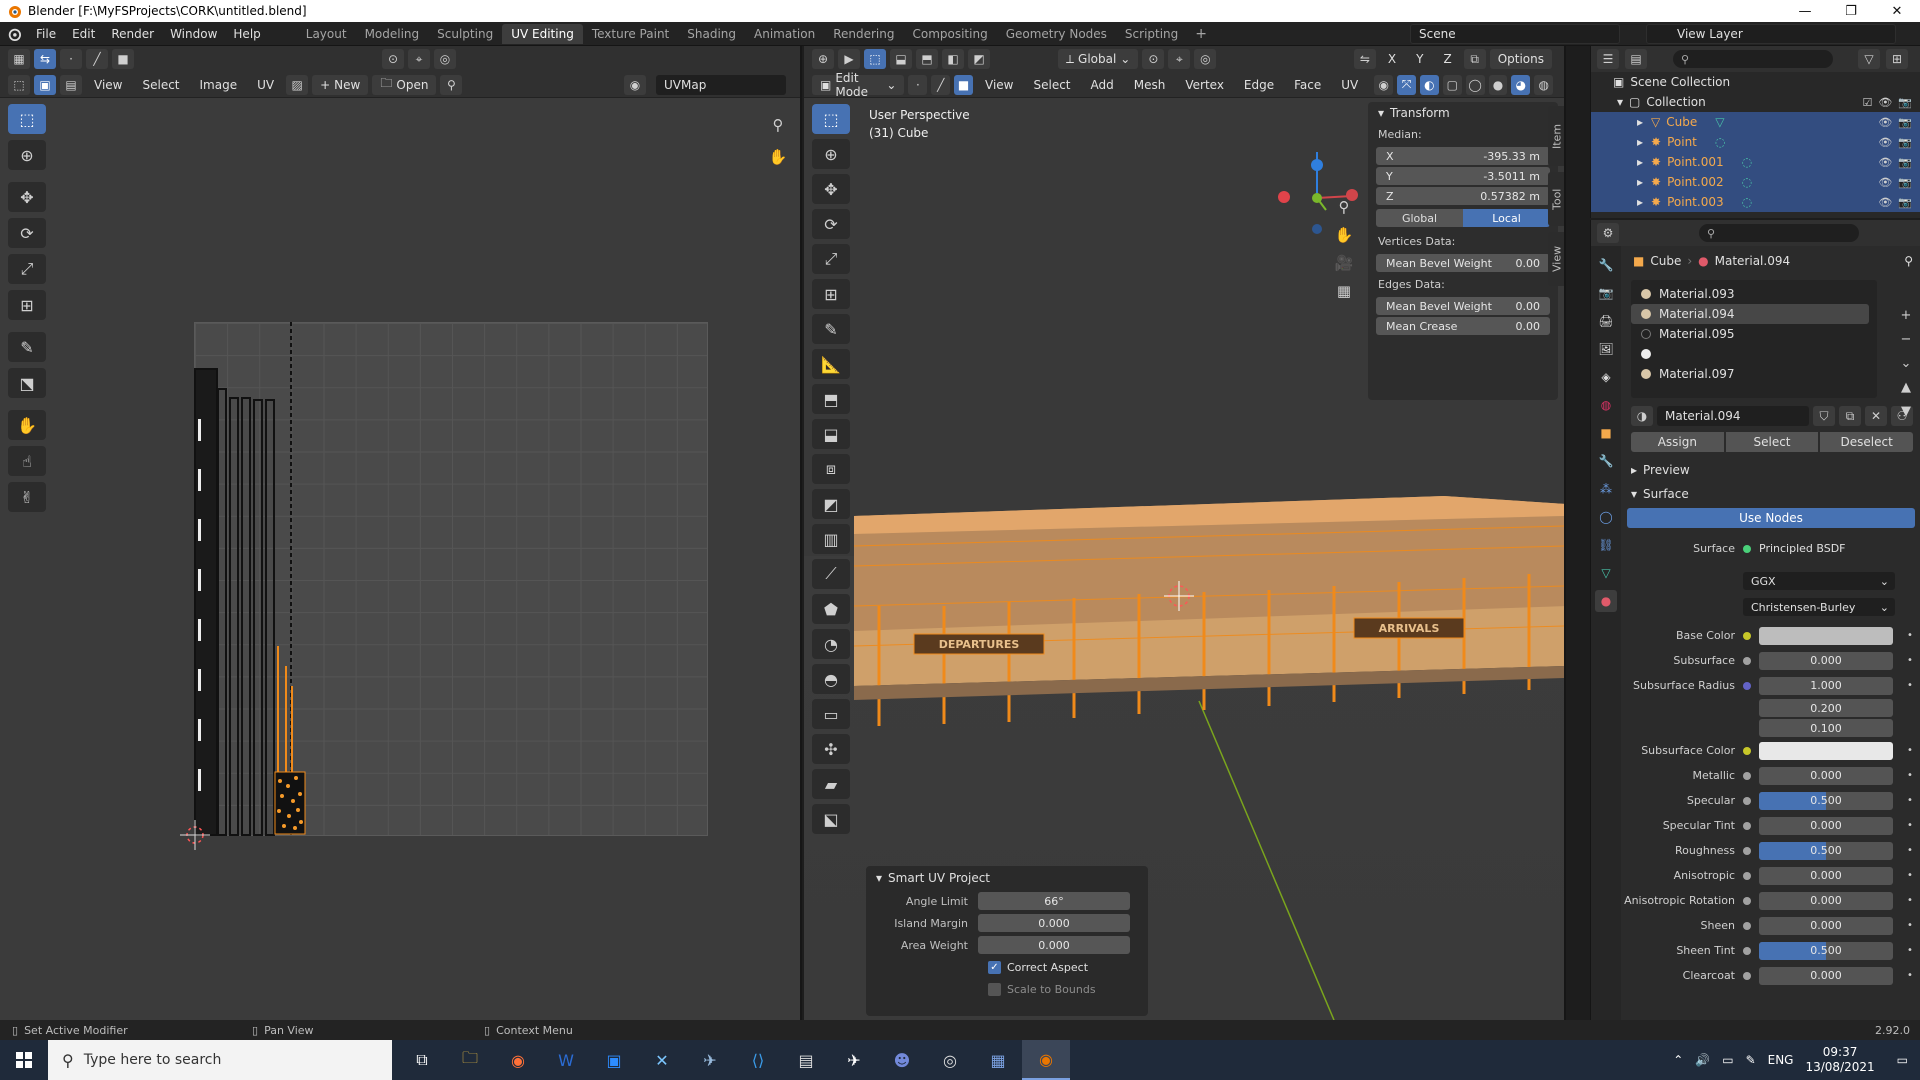 This screenshot has width=1920, height=1080. What do you see at coordinates (831, 154) in the screenshot?
I see `vp-cursor-tool-icon: ⊕` at bounding box center [831, 154].